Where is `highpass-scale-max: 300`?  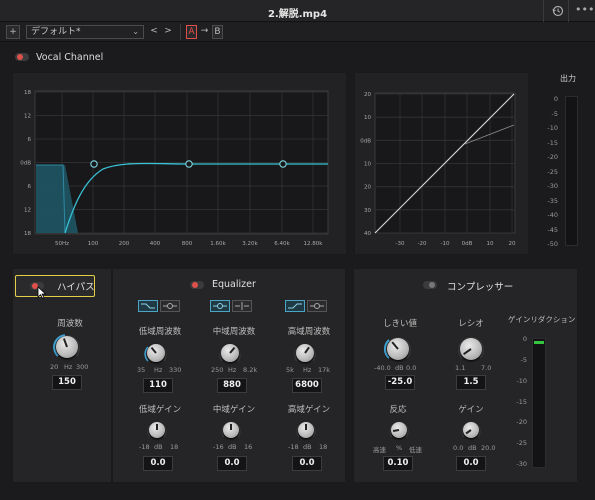
highpass-scale-max: 300 is located at coordinates (82, 367).